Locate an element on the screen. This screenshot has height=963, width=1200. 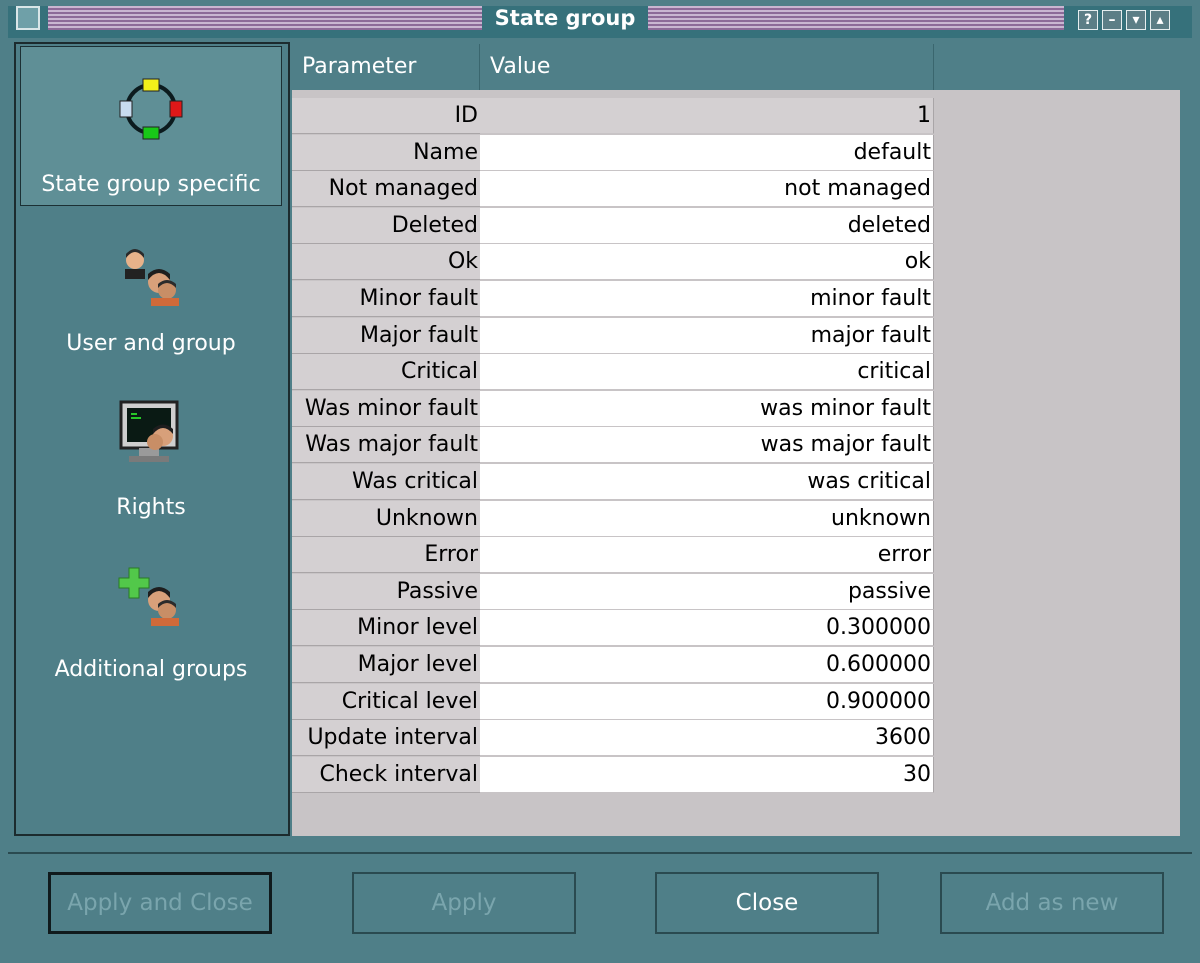
value-cell: error is located at coordinates (707, 555).